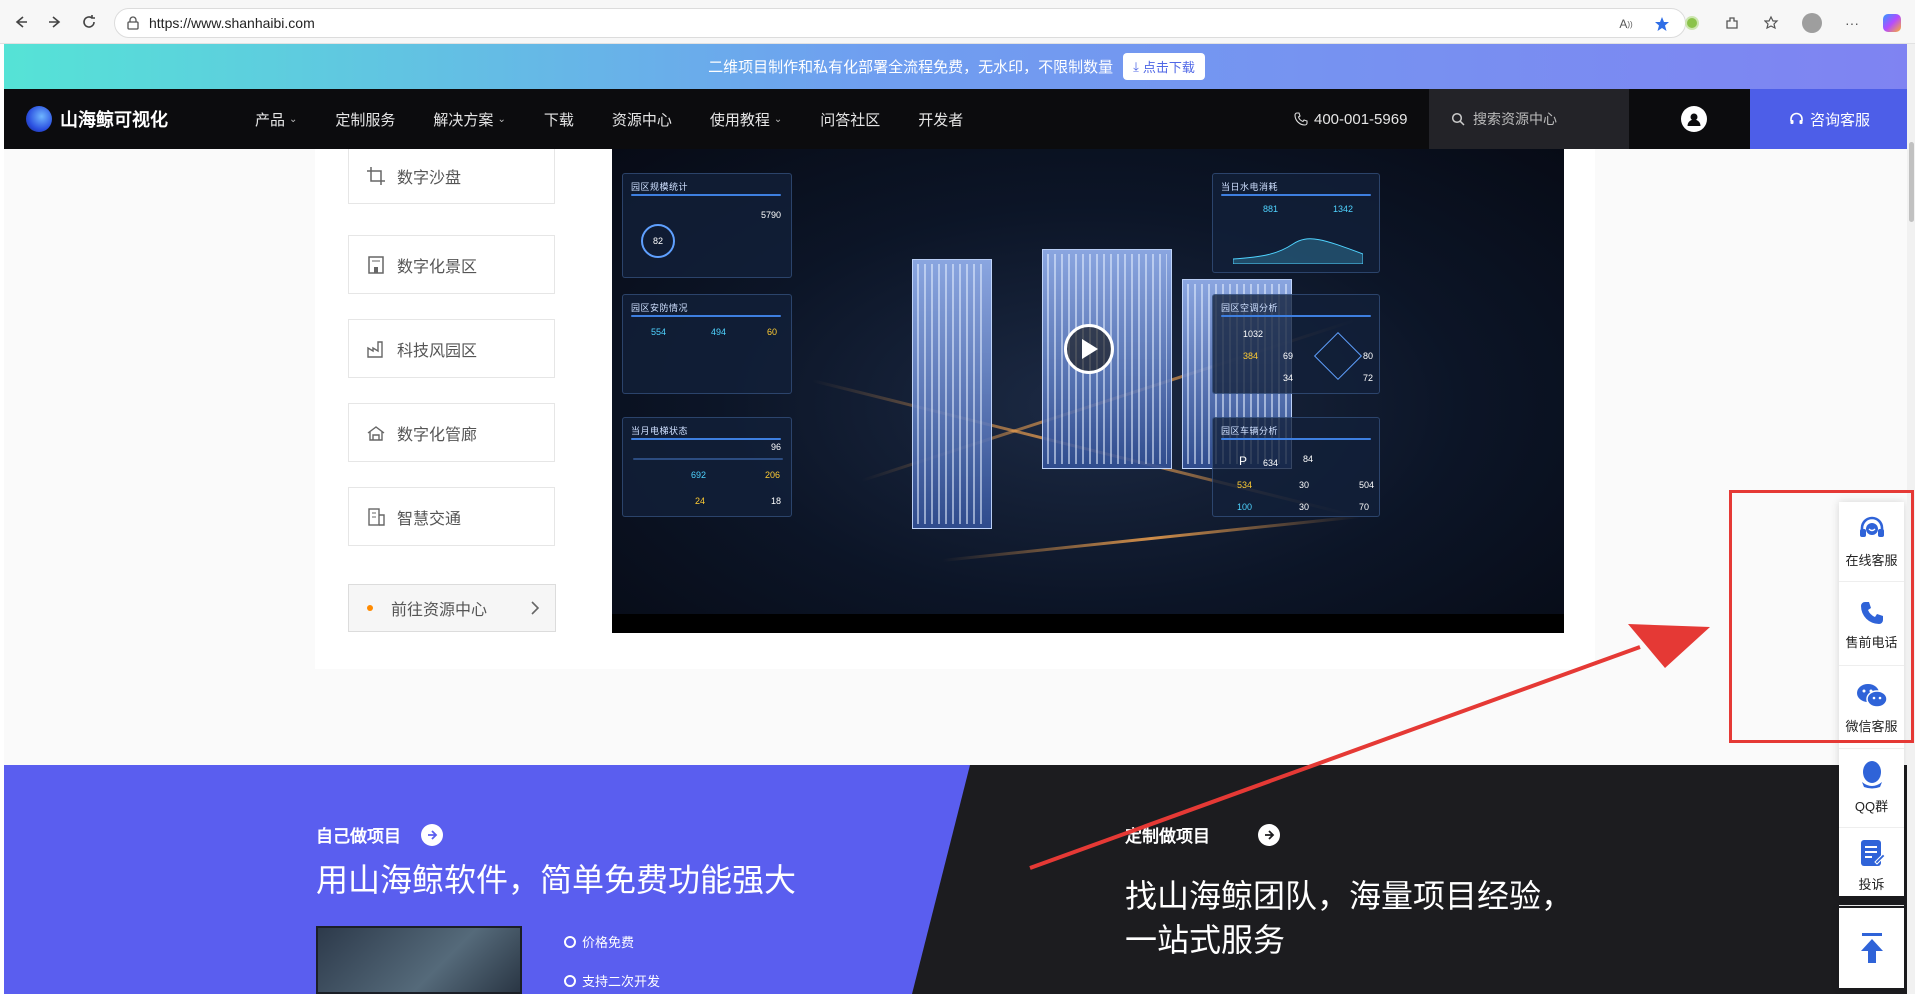 Image resolution: width=1915 pixels, height=994 pixels. What do you see at coordinates (1164, 66) in the screenshot?
I see `download-button: ⤓ 点击下载` at bounding box center [1164, 66].